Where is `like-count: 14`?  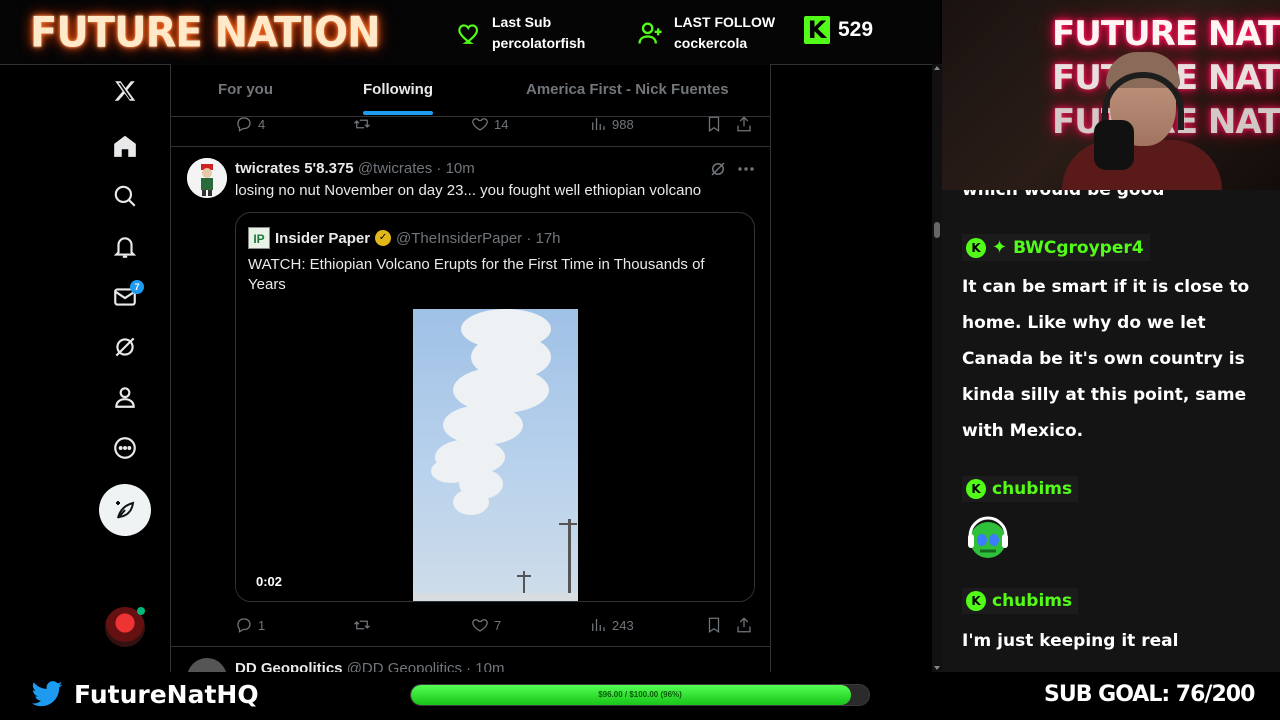 like-count: 14 is located at coordinates (501, 124).